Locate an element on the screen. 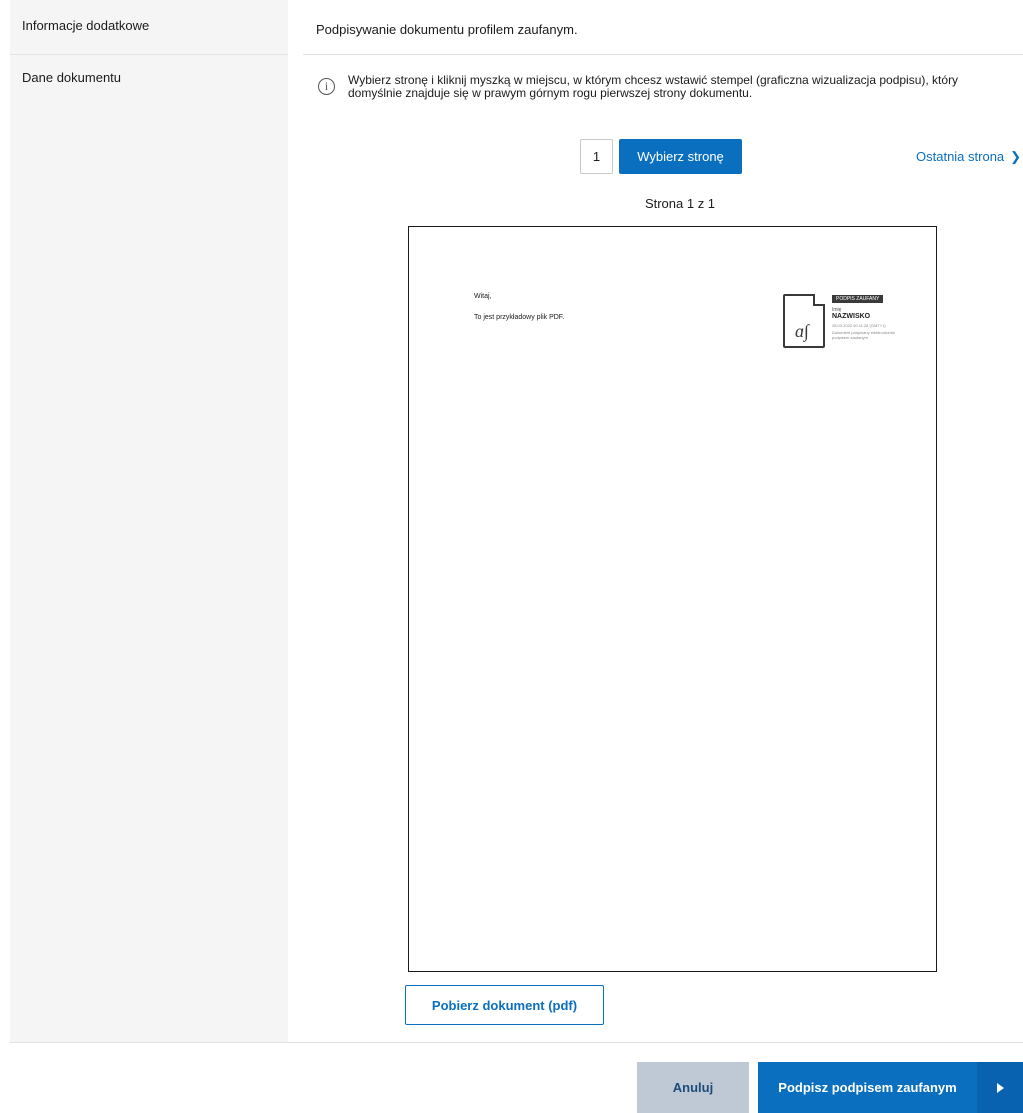 This screenshot has width=1023, height=1113. stamp-date: 28.03.2020 00:11:28 (GMT+1) is located at coordinates (859, 325).